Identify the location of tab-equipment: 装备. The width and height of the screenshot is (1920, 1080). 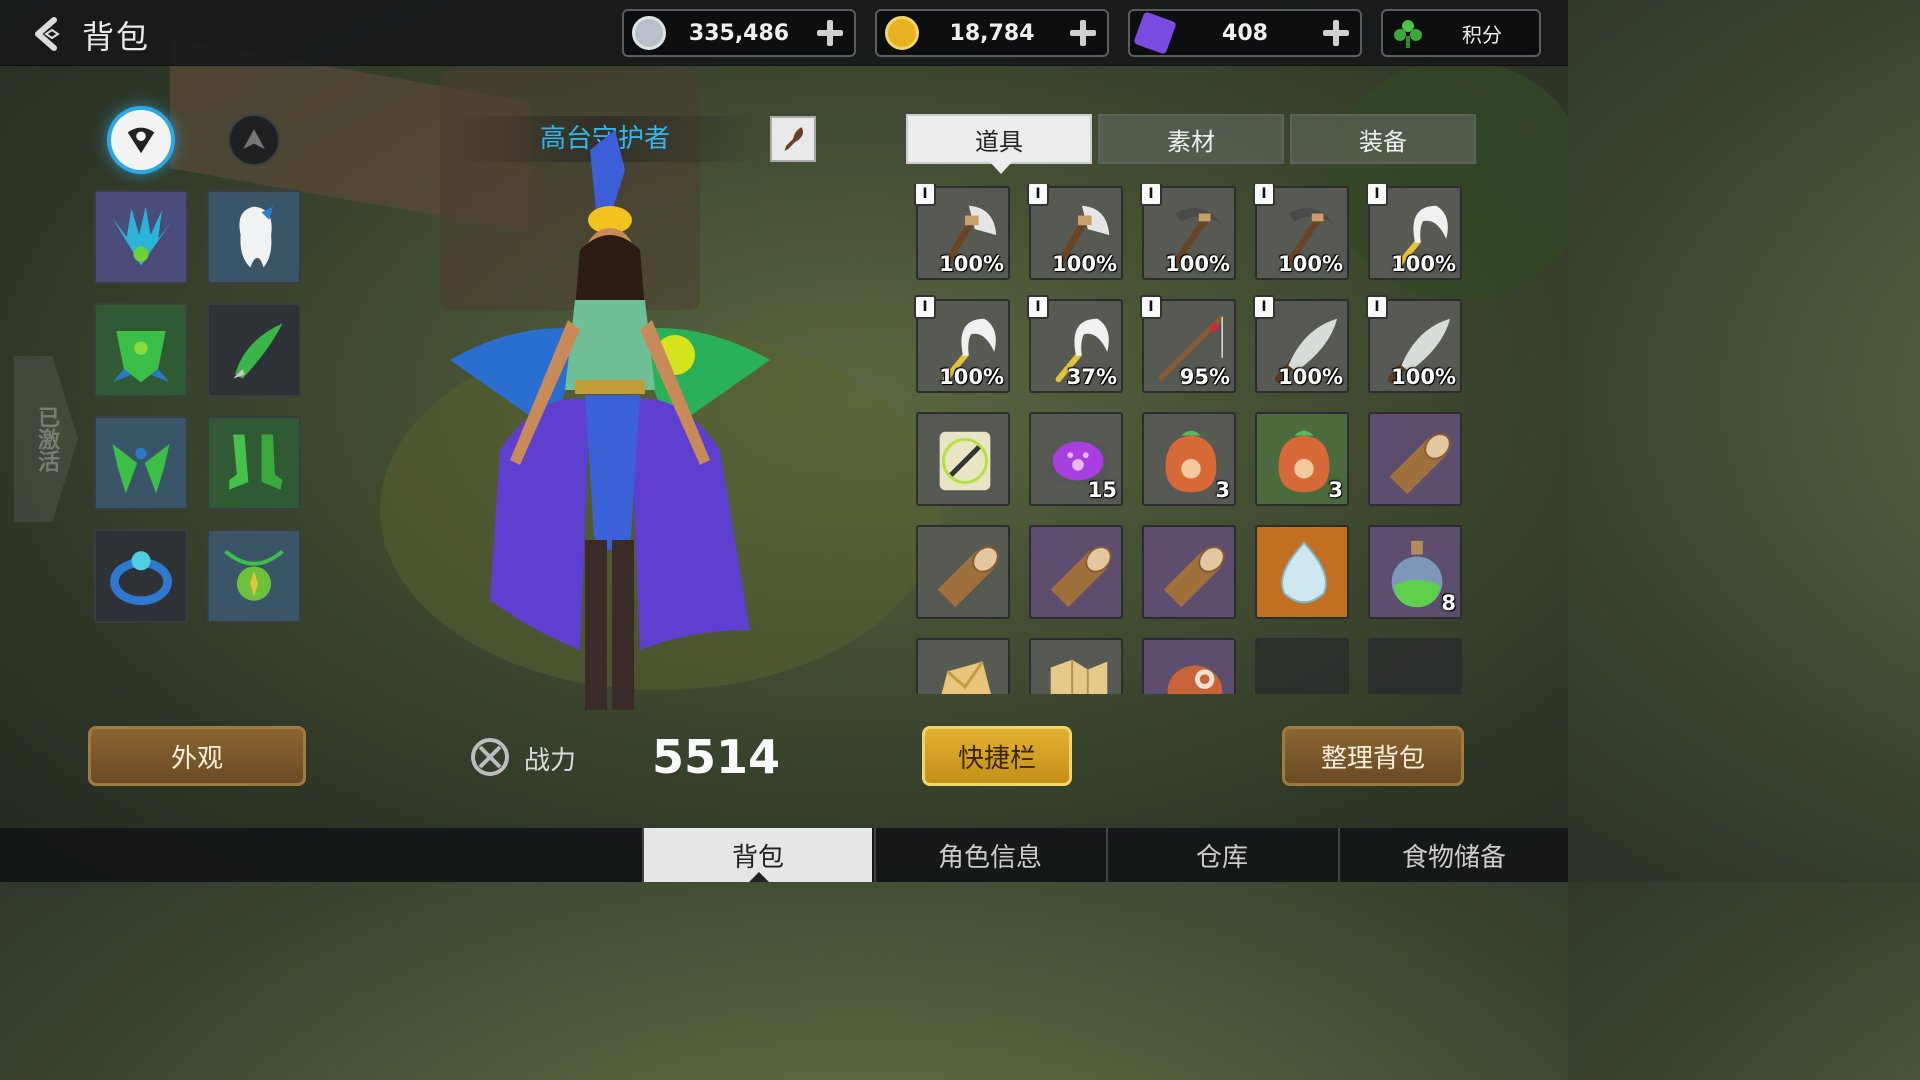
(1383, 139).